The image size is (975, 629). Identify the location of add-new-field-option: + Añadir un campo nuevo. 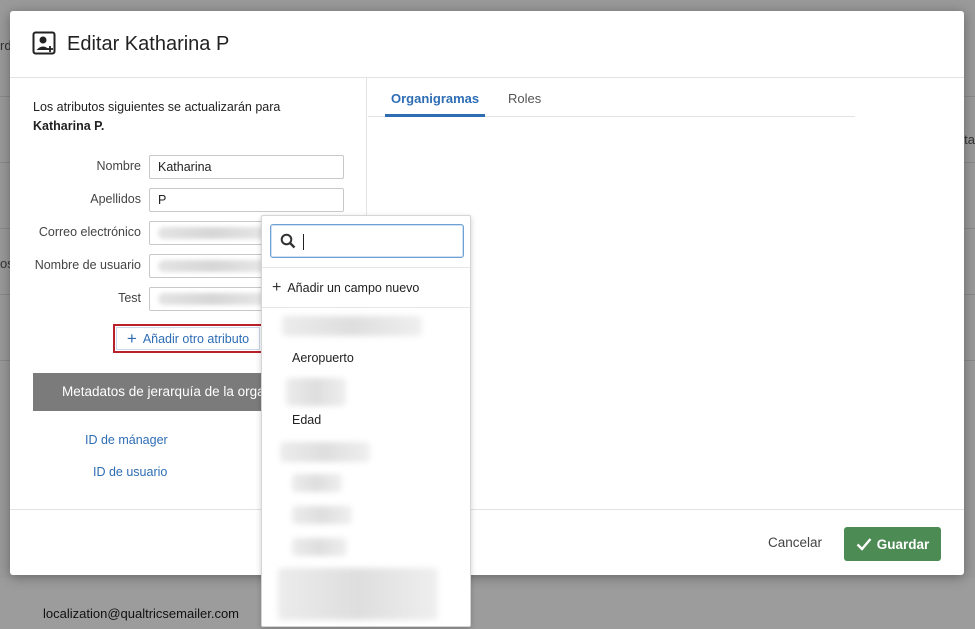
(345, 288).